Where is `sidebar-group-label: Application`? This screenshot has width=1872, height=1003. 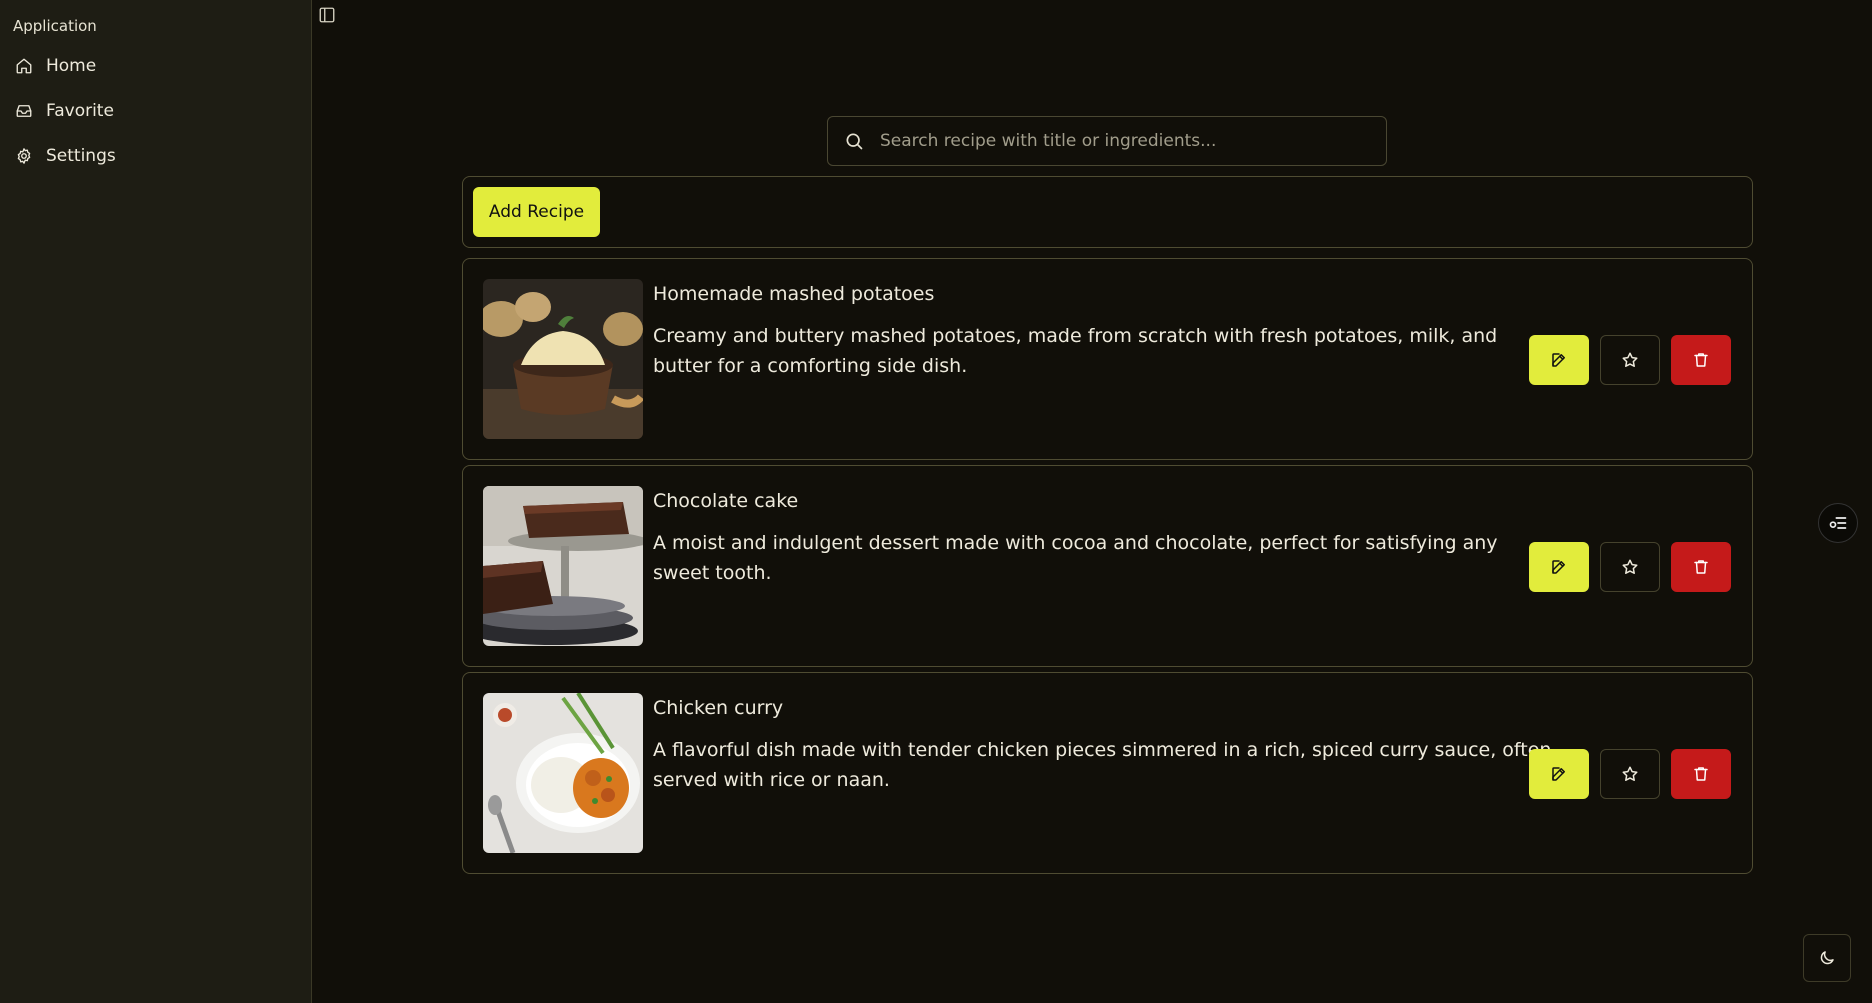
sidebar-group-label: Application is located at coordinates (55, 26).